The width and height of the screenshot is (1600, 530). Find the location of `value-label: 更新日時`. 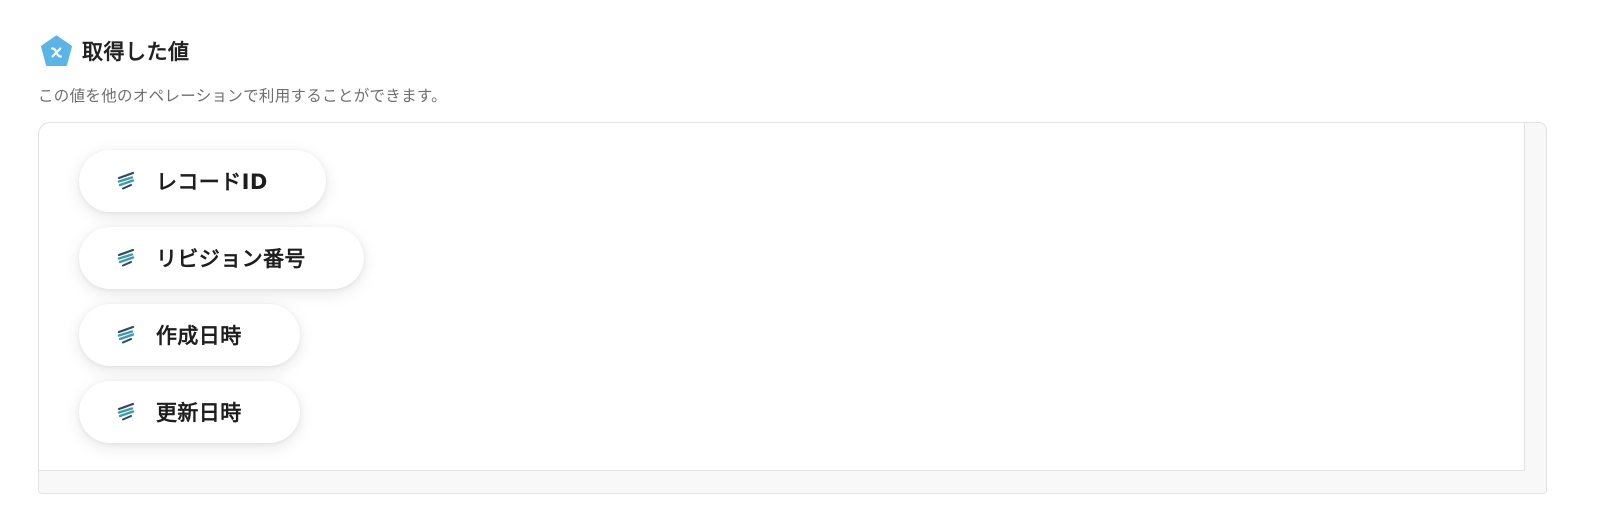

value-label: 更新日時 is located at coordinates (199, 413).